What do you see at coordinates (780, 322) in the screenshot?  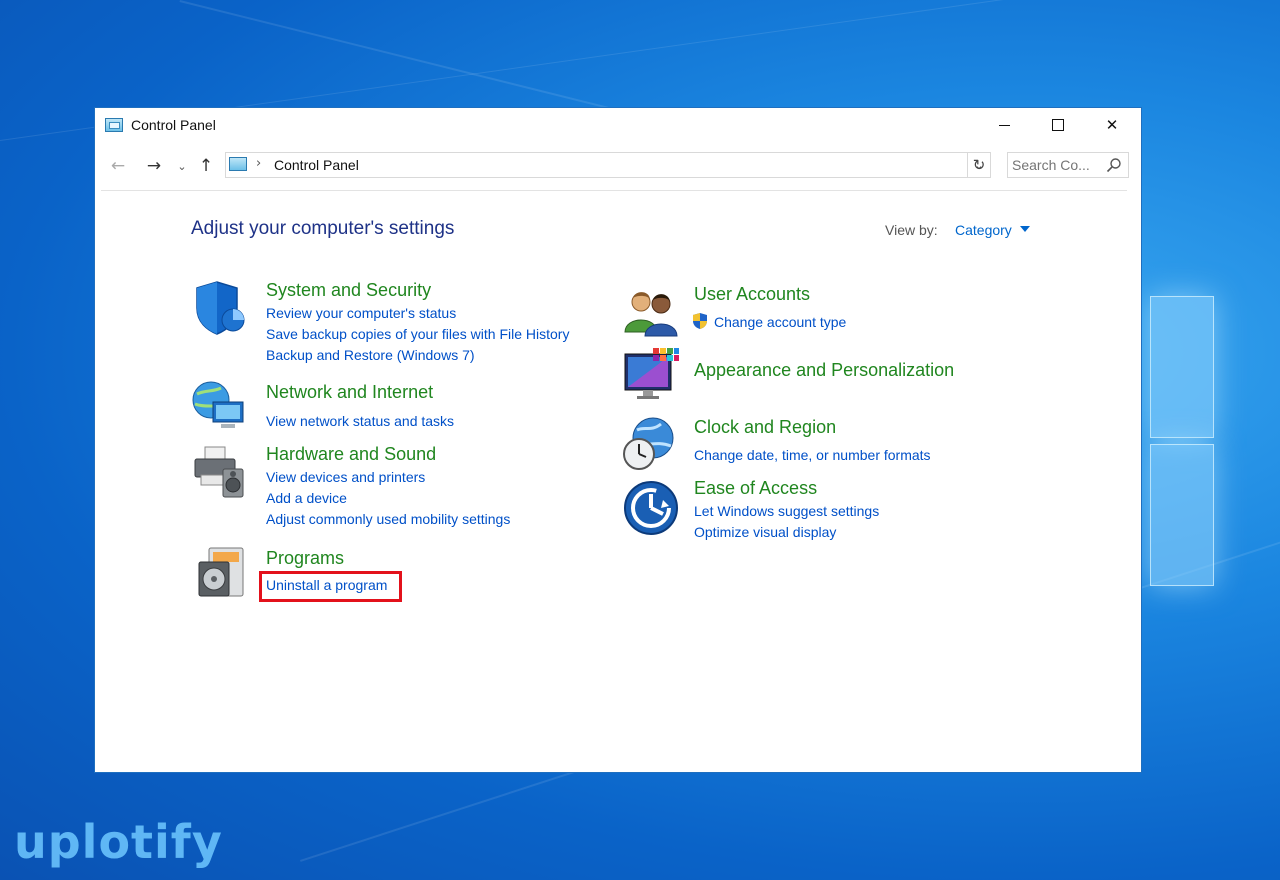 I see `link-change-account-type: Change account type` at bounding box center [780, 322].